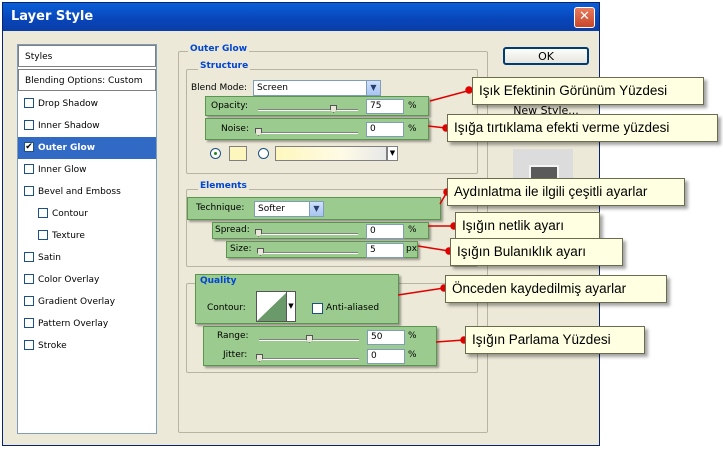 The height and width of the screenshot is (450, 723). What do you see at coordinates (450, 341) in the screenshot?
I see `arrow-range` at bounding box center [450, 341].